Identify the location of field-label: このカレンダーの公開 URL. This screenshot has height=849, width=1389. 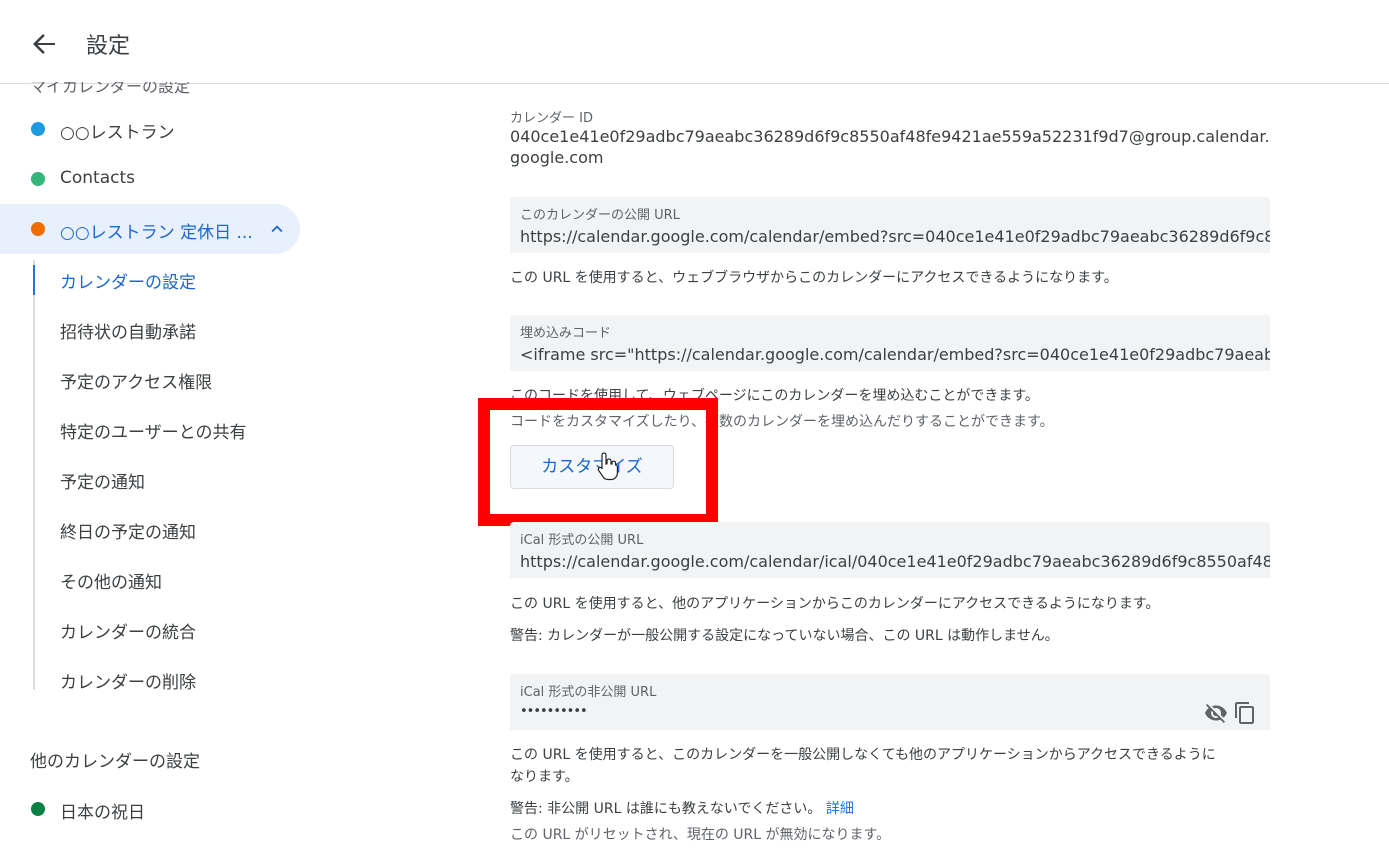
(600, 215).